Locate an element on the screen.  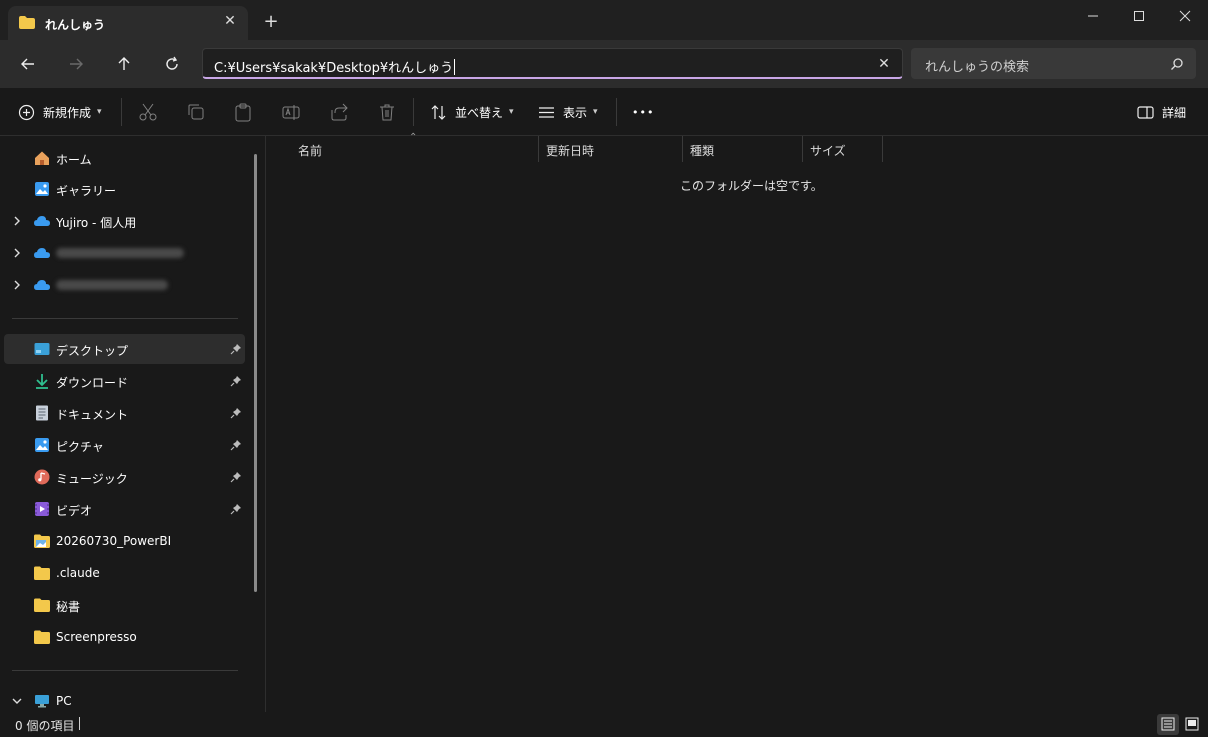
command-bar: 新規作成 ▾ 並べ替え ▾ 表示 ▾ ••• 詳細 is located at coordinates (604, 112).